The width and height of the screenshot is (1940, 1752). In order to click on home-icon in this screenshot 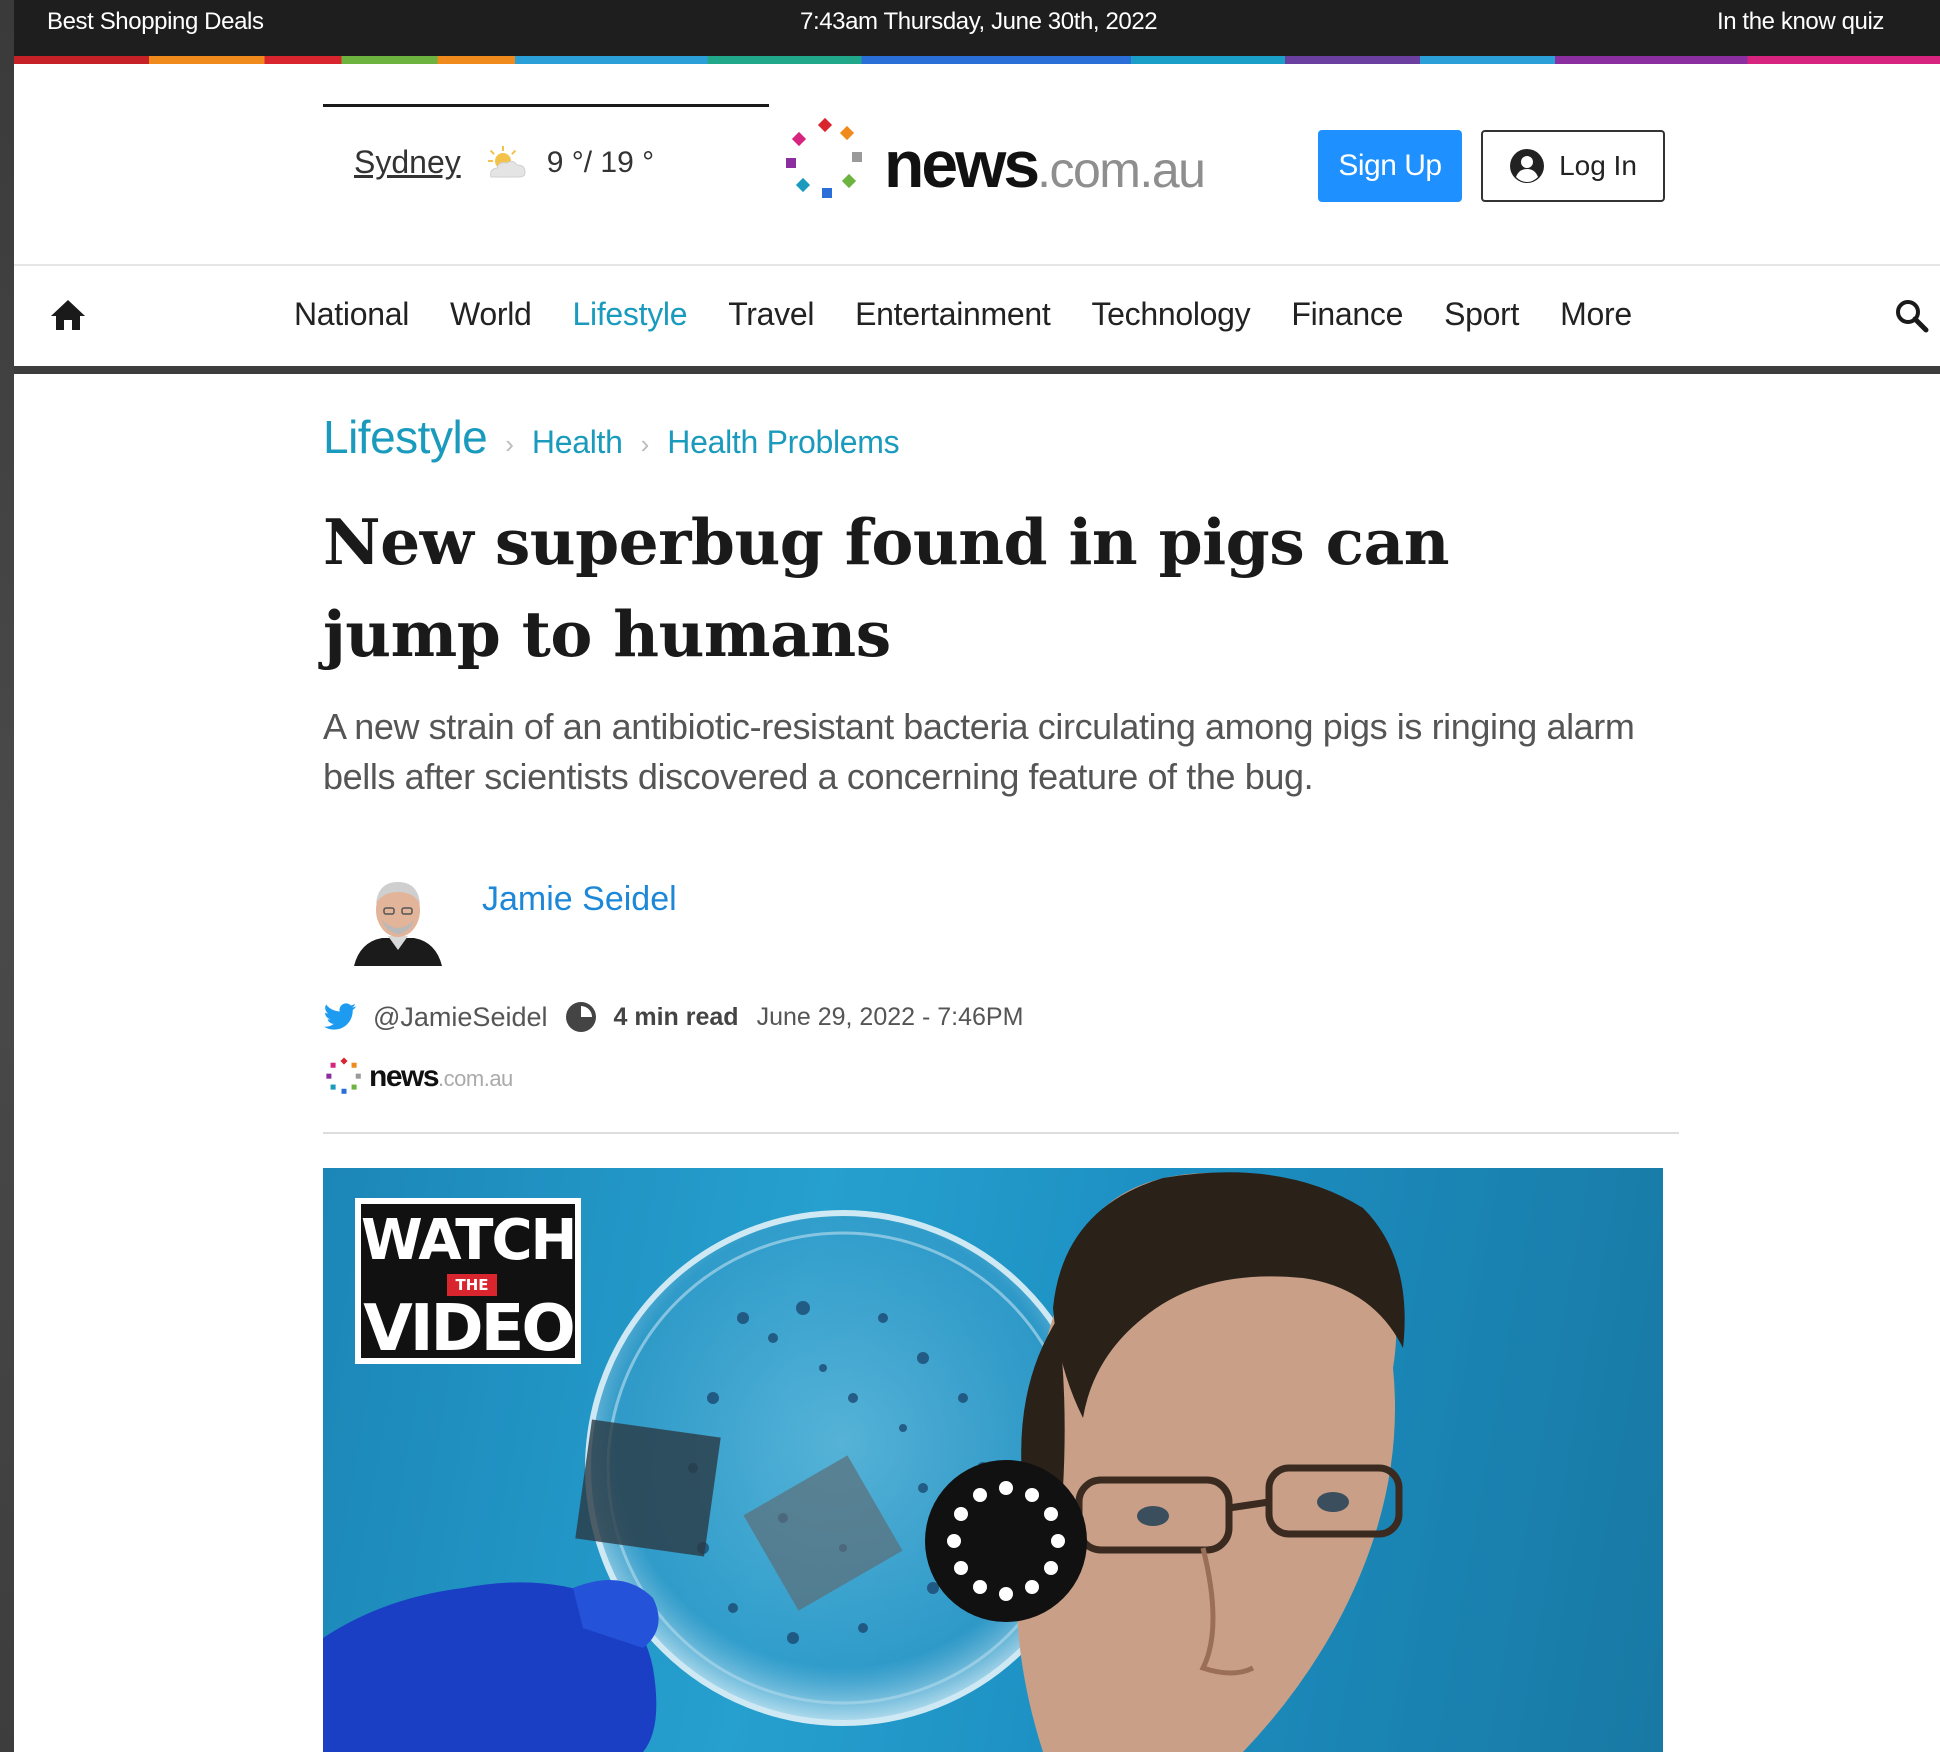, I will do `click(68, 315)`.